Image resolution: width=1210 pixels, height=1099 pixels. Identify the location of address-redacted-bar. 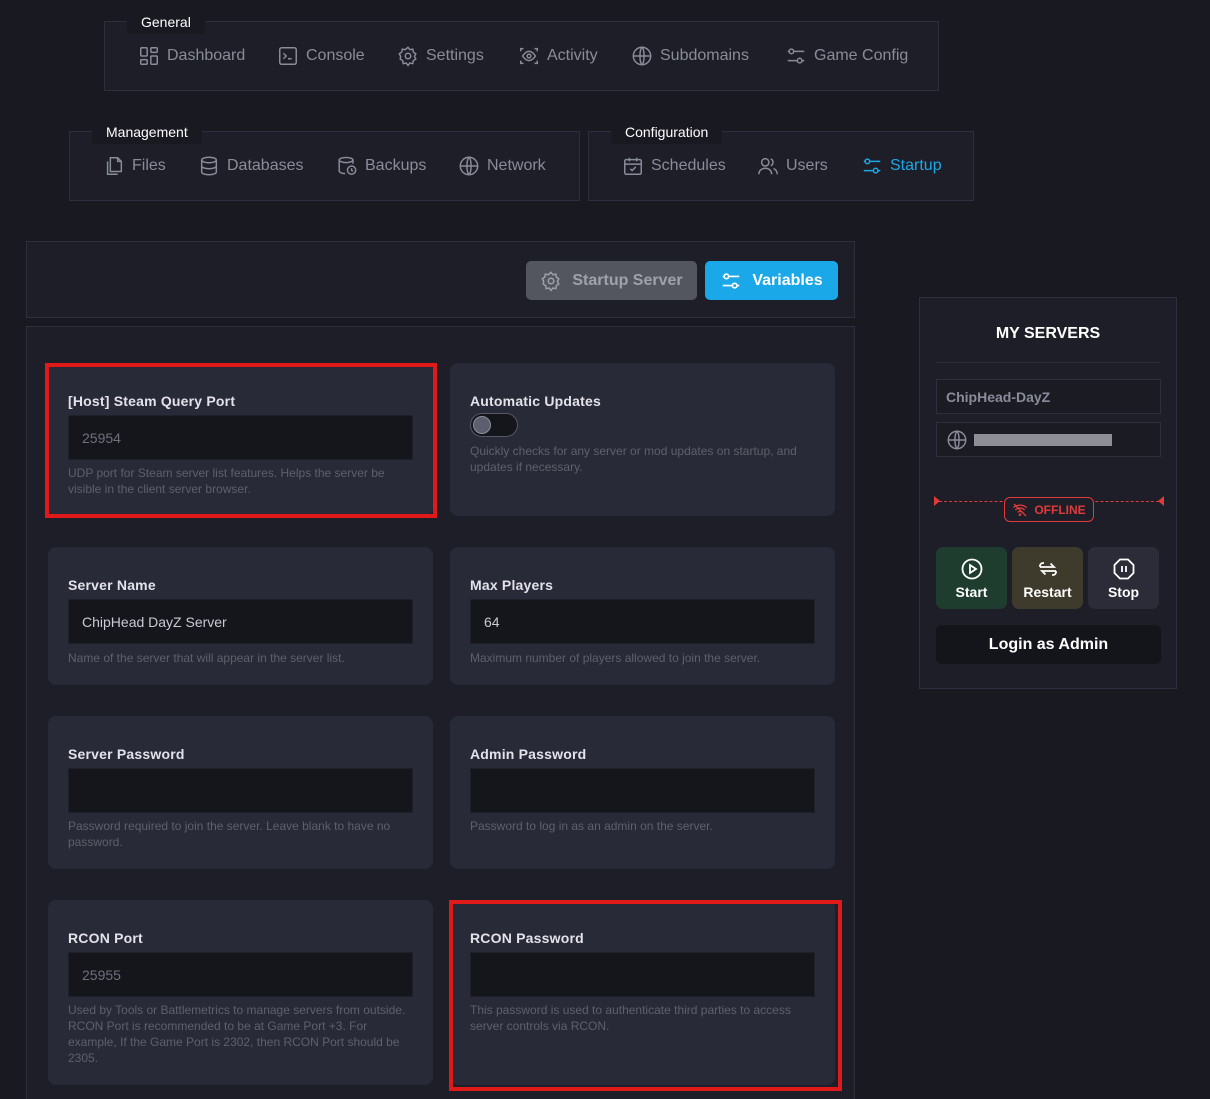
(1043, 439).